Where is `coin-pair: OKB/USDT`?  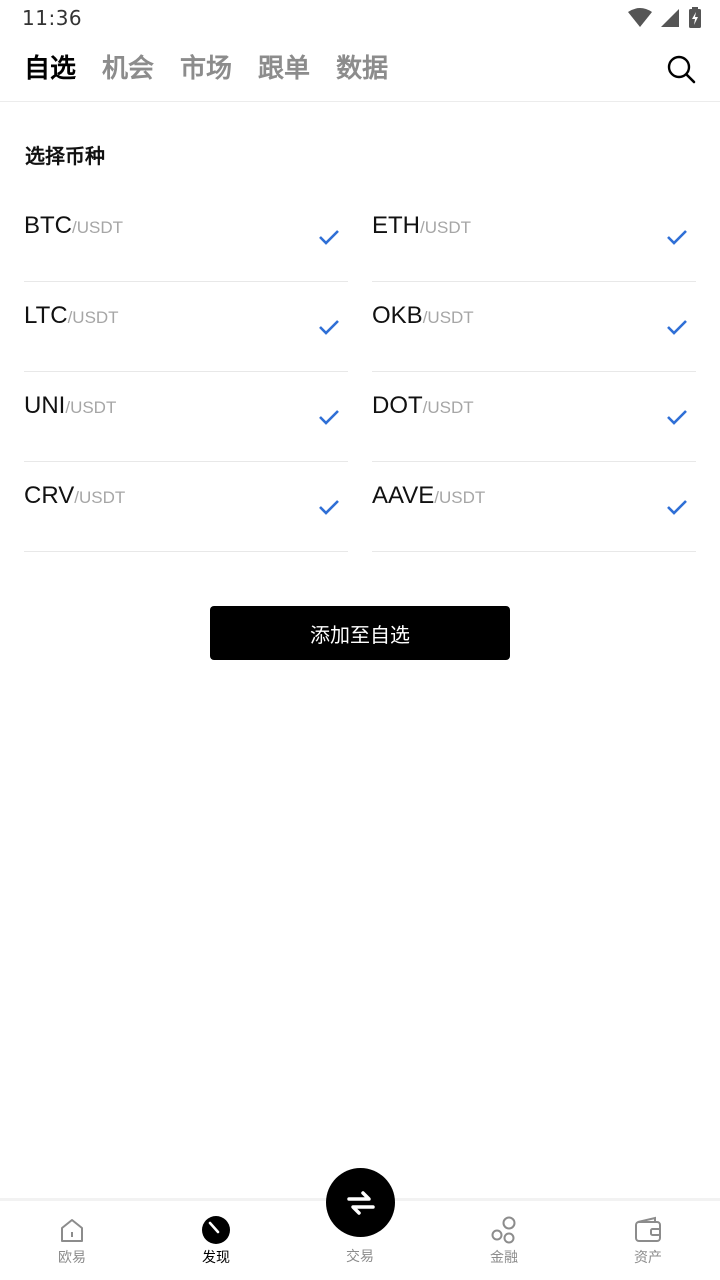 coin-pair: OKB/USDT is located at coordinates (423, 316).